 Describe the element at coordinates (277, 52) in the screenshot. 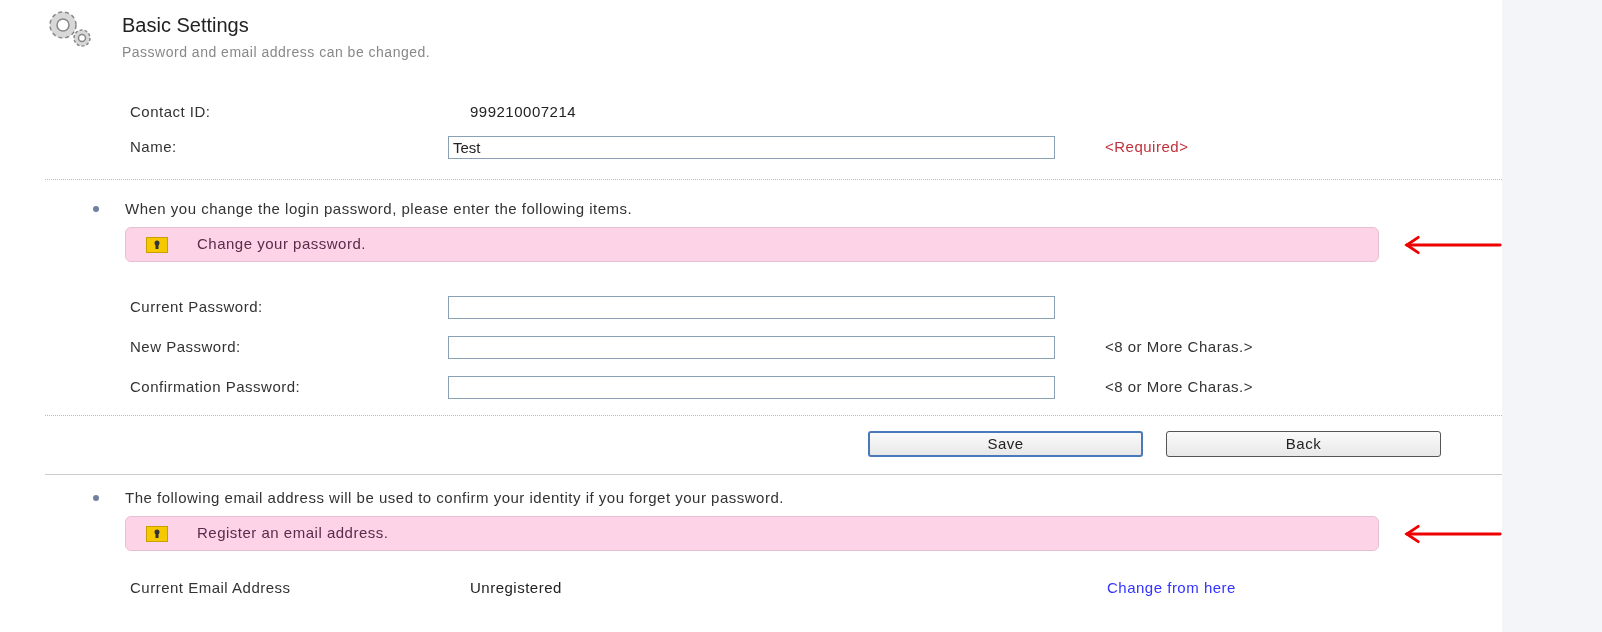

I see `page-subtitle: Password and email address can be changed.` at that location.